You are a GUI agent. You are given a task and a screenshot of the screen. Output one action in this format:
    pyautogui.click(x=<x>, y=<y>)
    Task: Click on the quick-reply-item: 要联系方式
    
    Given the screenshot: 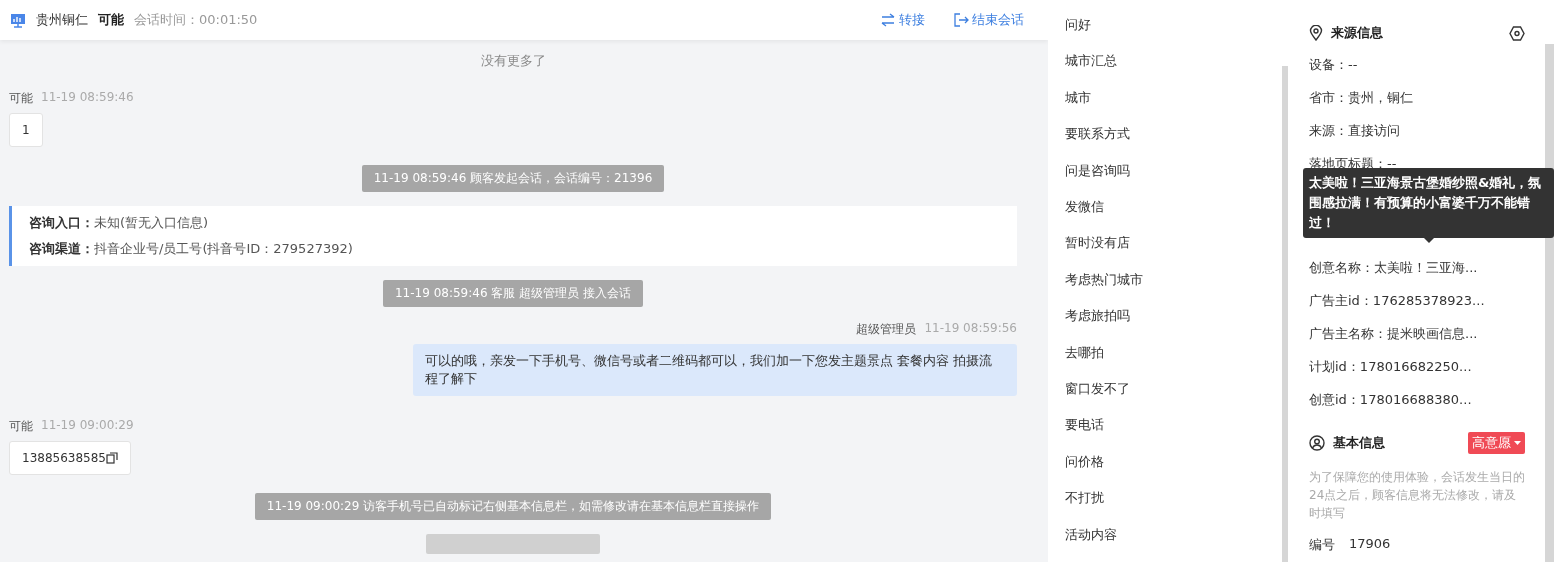 What is the action you would take?
    pyautogui.click(x=1164, y=143)
    